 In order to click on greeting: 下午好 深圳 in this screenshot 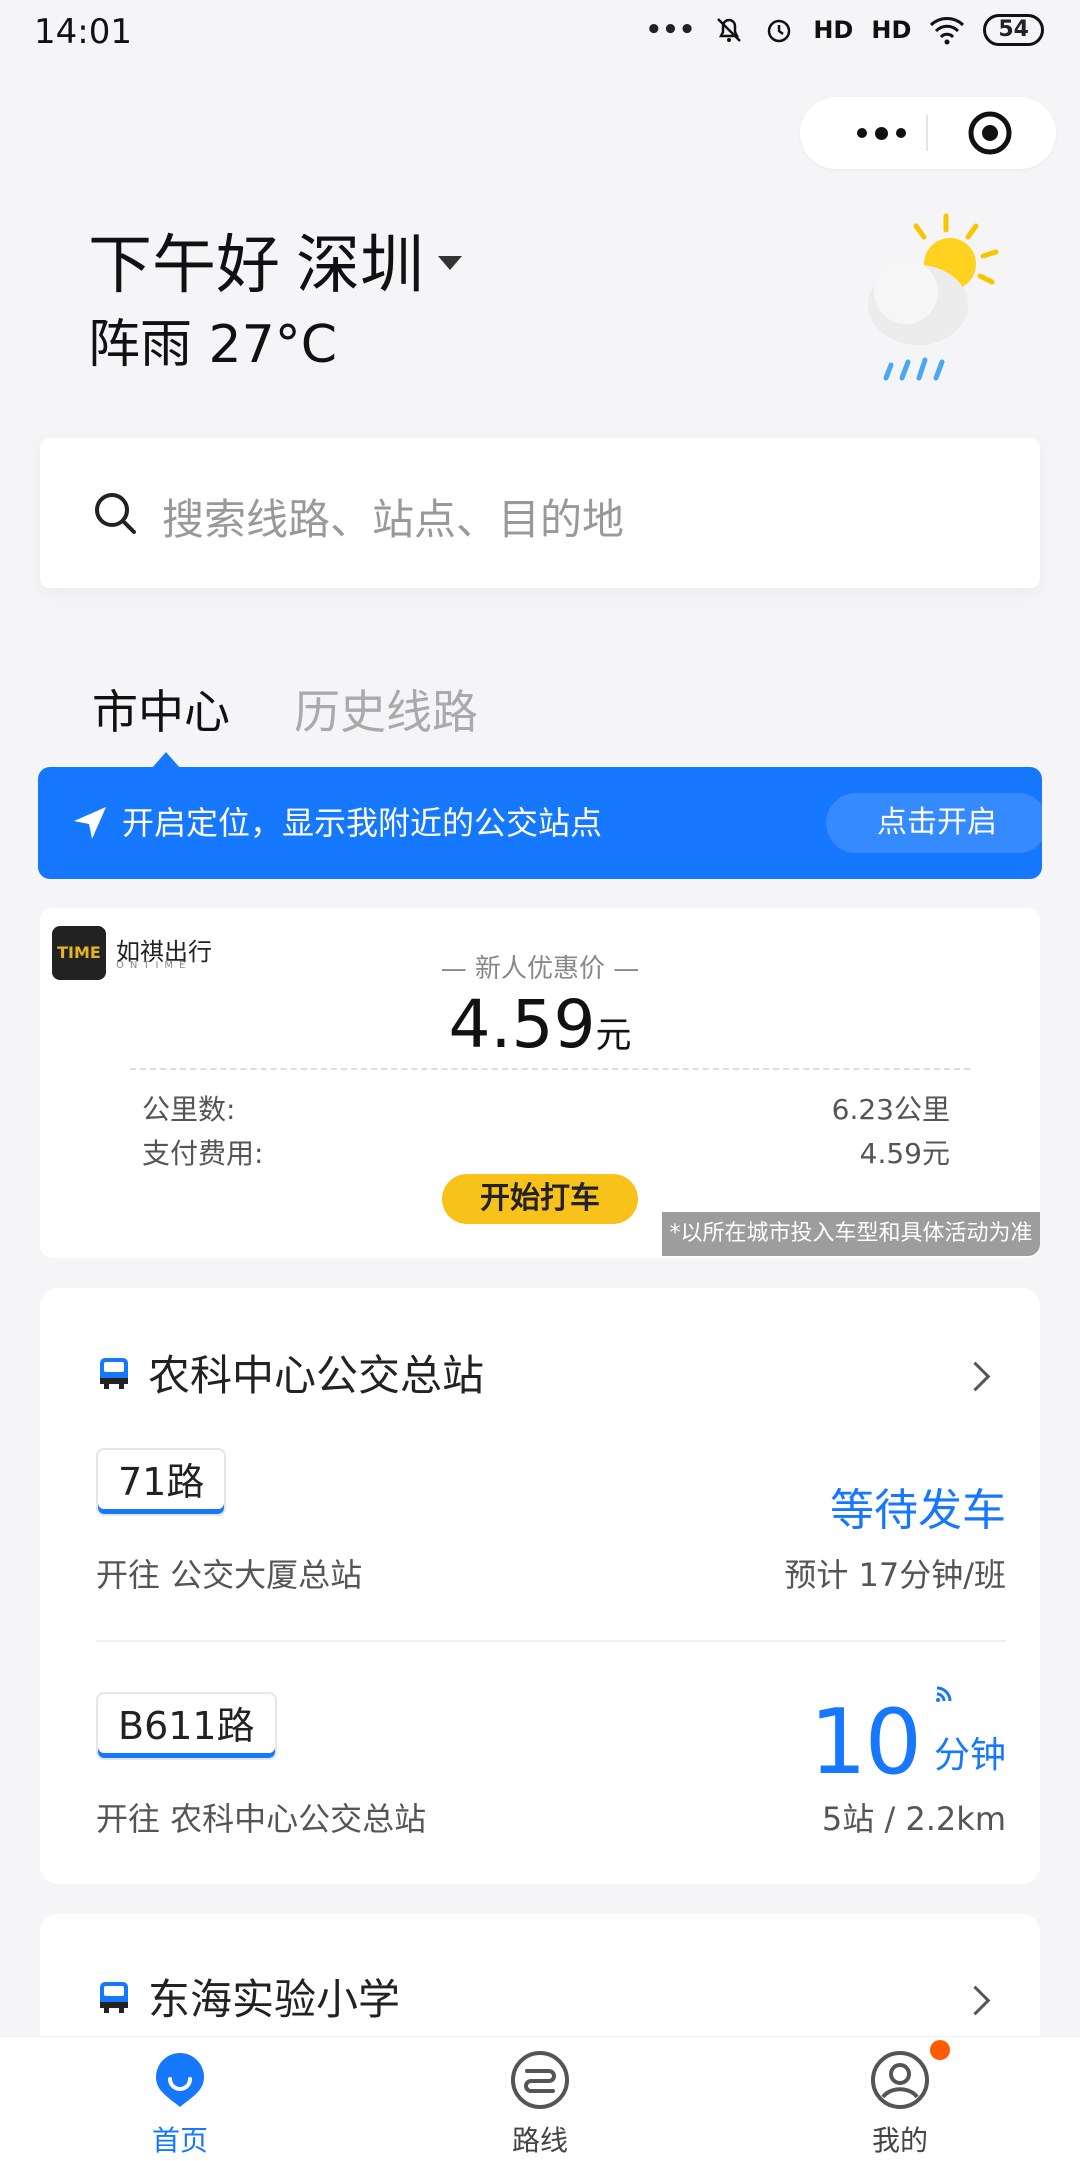, I will do `click(275, 260)`.